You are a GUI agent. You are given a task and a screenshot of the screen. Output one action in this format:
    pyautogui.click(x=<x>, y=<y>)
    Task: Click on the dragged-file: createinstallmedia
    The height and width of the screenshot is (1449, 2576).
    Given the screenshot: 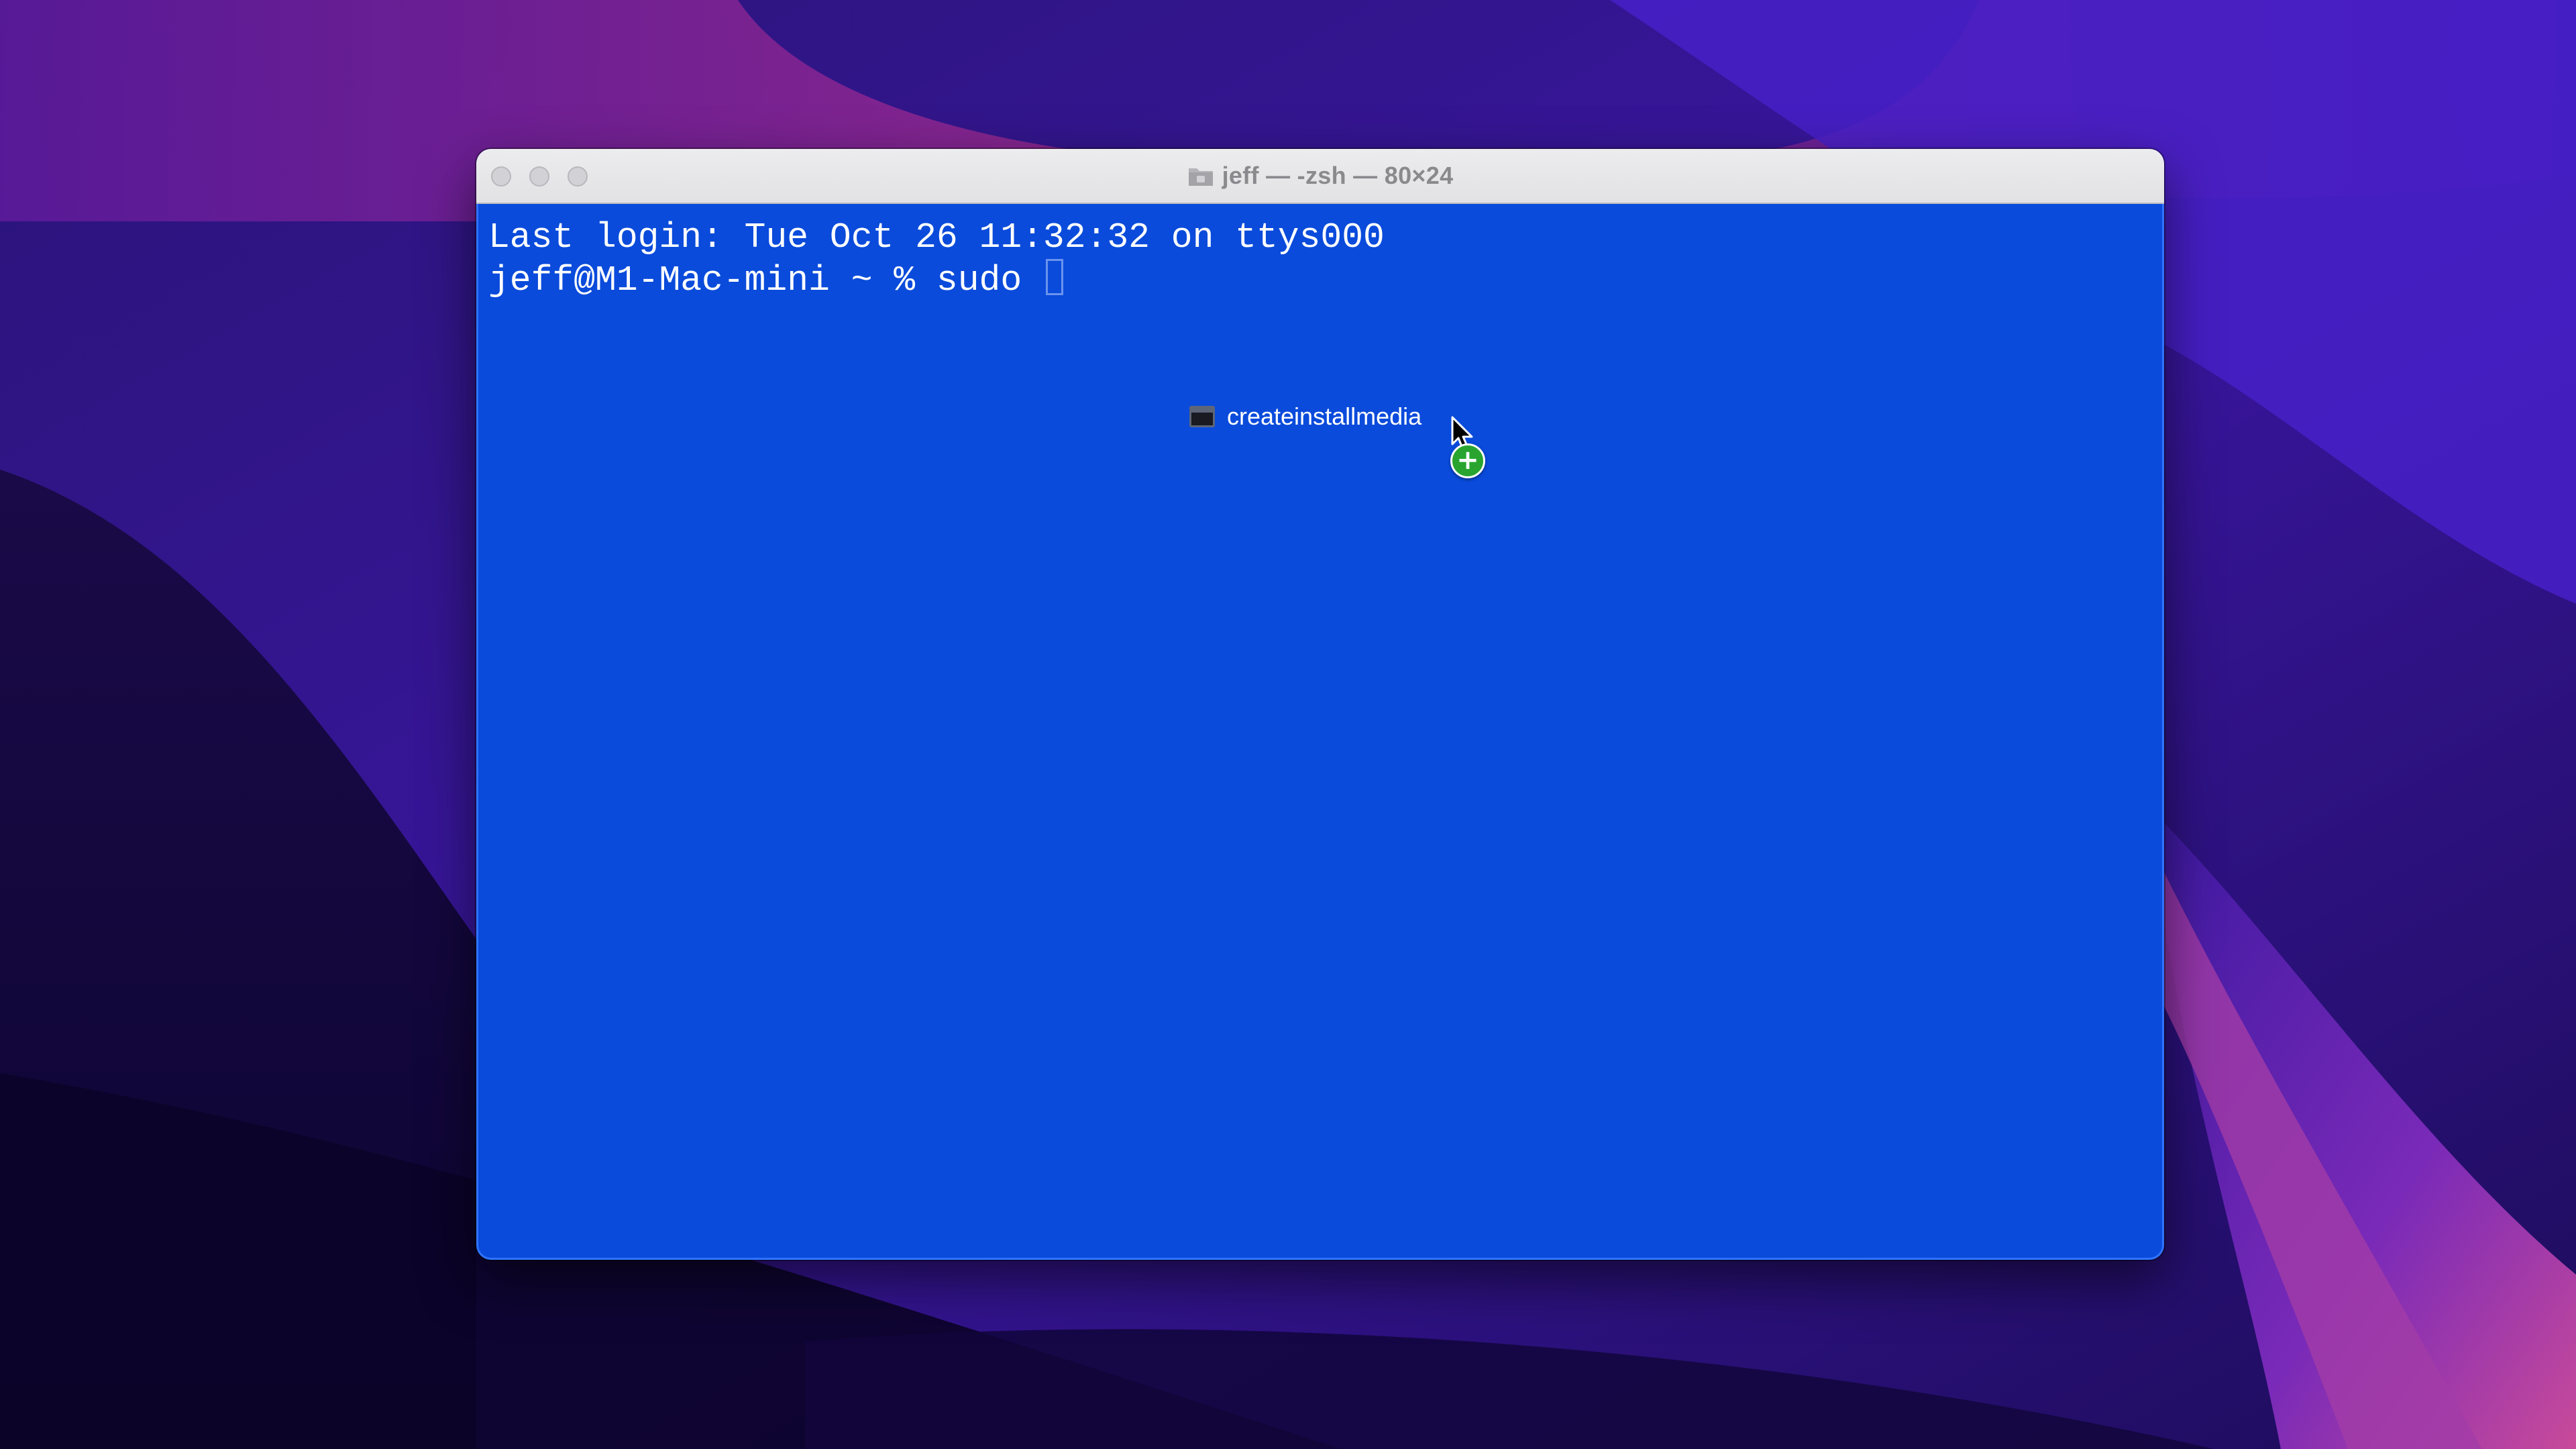 What is the action you would take?
    pyautogui.click(x=1305, y=416)
    